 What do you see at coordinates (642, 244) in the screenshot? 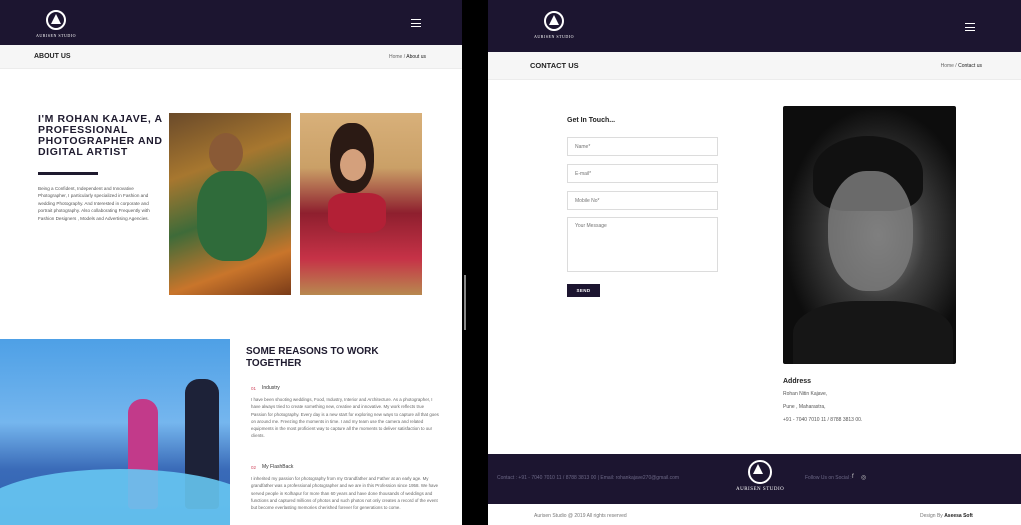
I see `message-field` at bounding box center [642, 244].